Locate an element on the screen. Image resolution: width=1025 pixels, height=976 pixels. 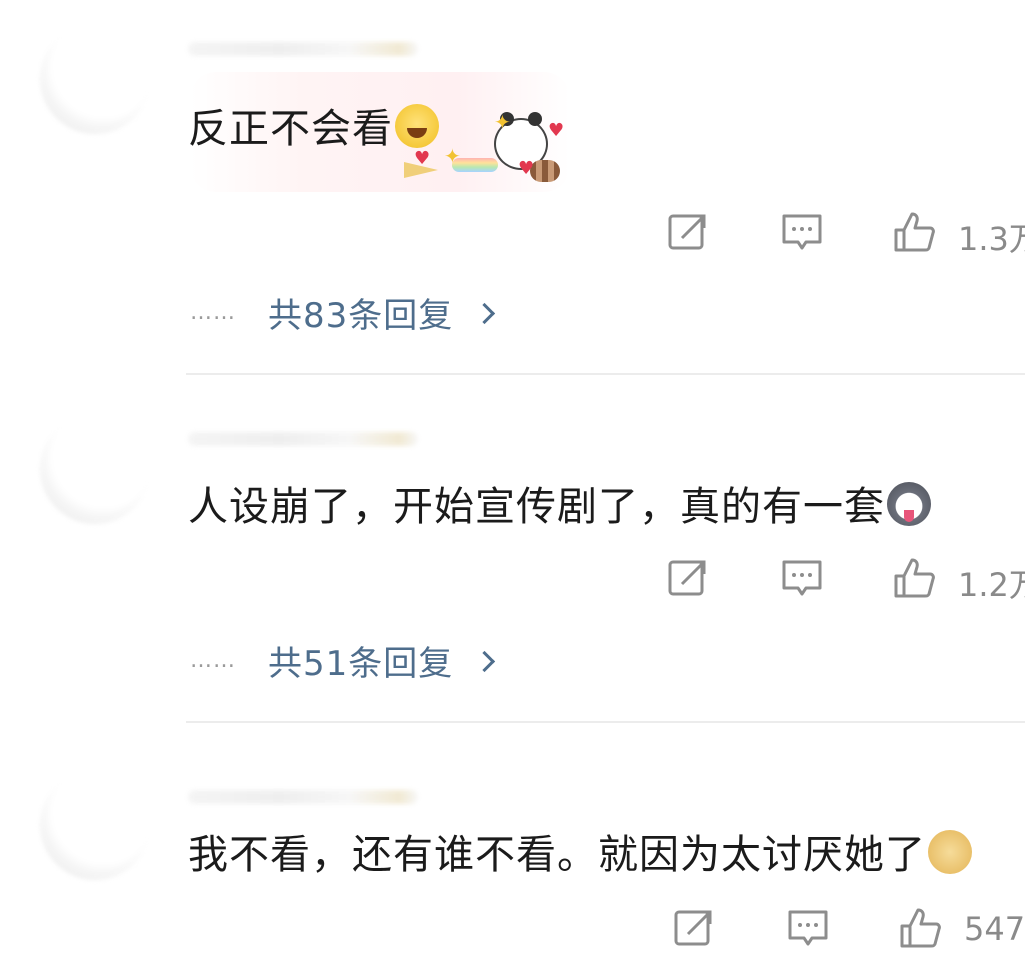
like-count: 547 is located at coordinates (994, 929).